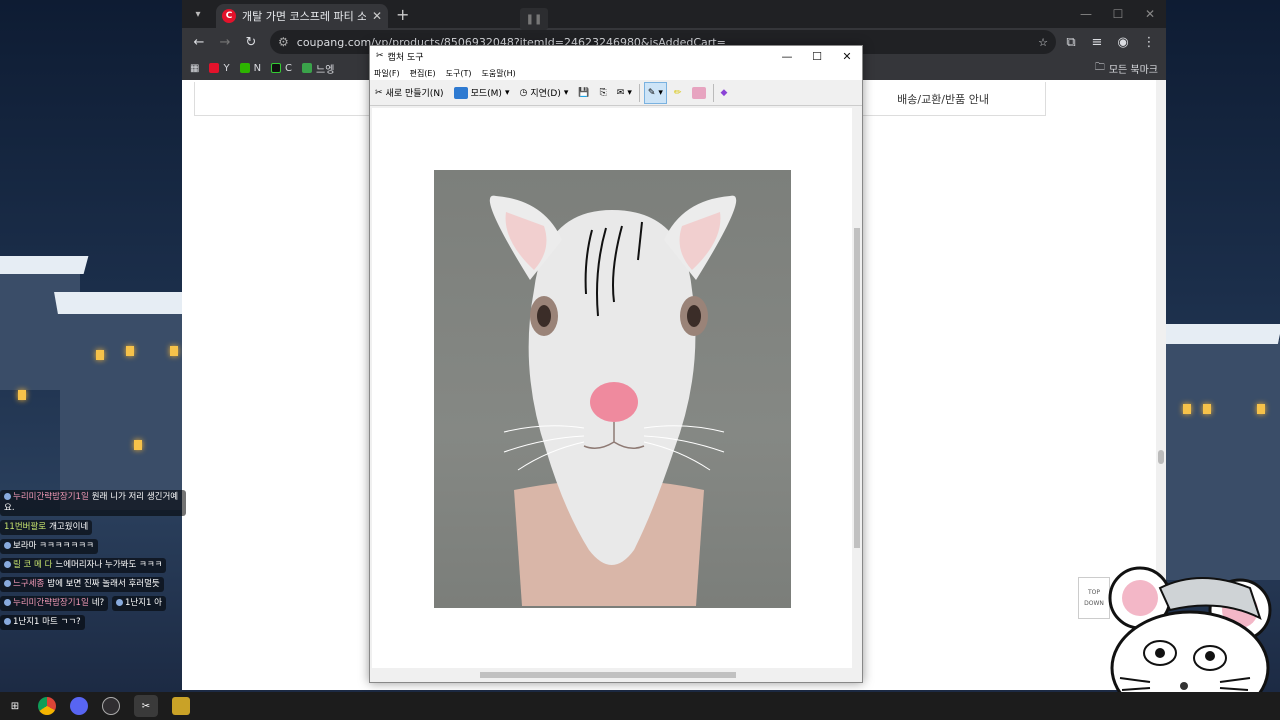 The width and height of the screenshot is (1280, 720). I want to click on pen-icon: ✎, so click(651, 92).